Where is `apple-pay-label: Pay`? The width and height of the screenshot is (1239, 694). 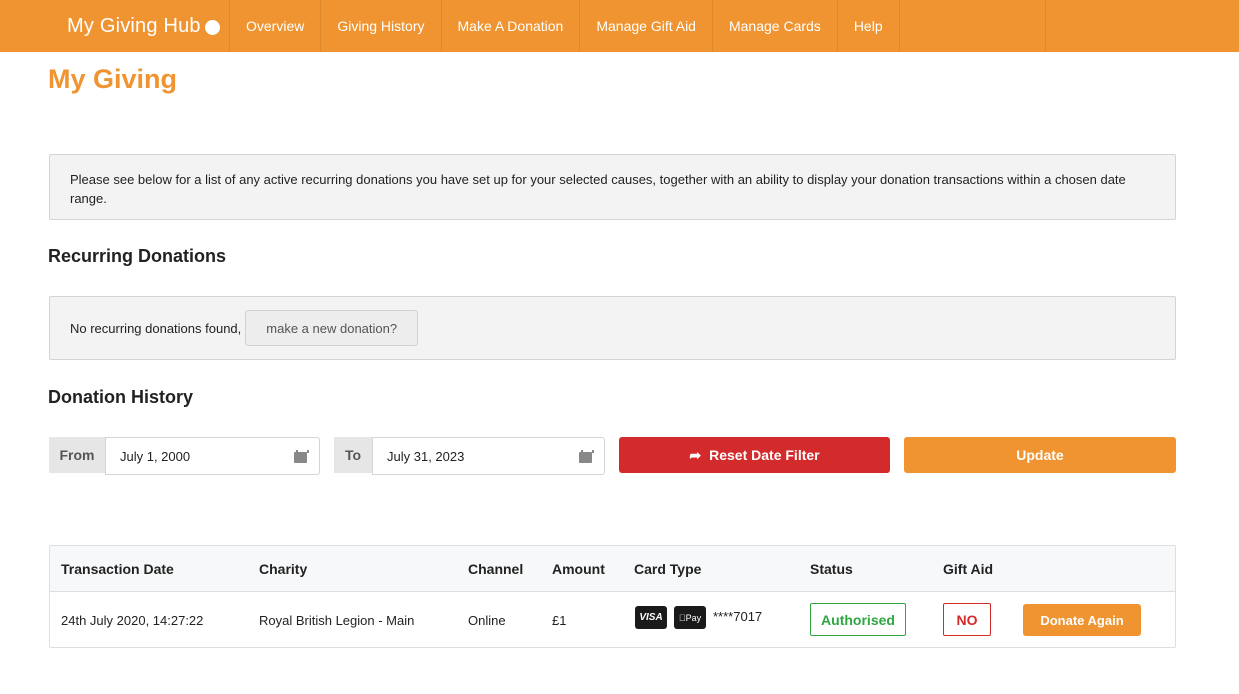
apple-pay-label: Pay is located at coordinates (692, 617).